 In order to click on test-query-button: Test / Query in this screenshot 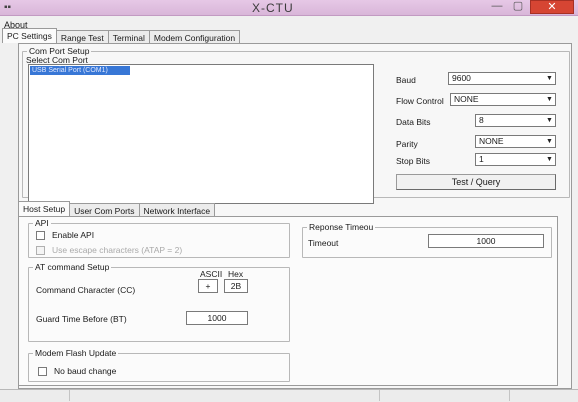, I will do `click(476, 182)`.